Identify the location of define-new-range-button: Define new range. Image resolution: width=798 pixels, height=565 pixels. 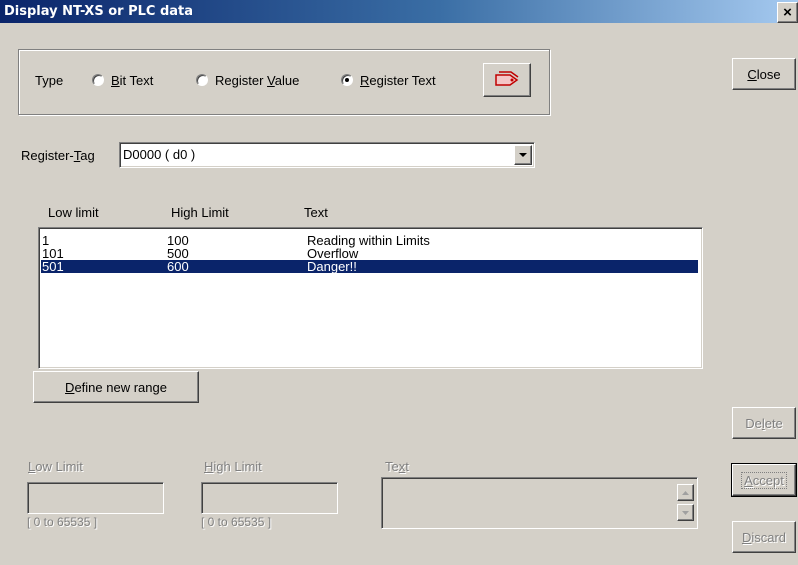
(116, 387).